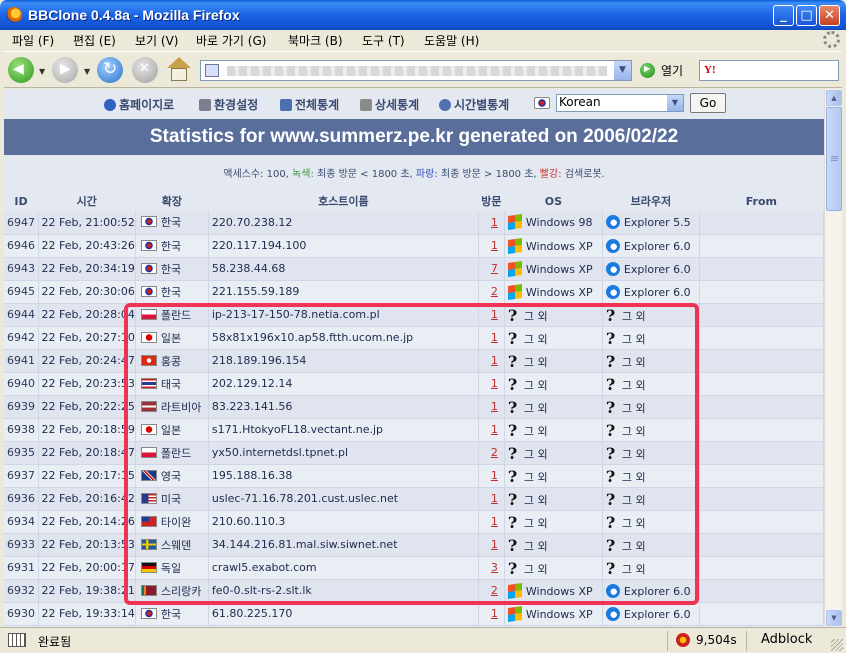 This screenshot has width=846, height=653. Describe the element at coordinates (139, 104) in the screenshot. I see `nav-home: 홈페이지로` at that location.